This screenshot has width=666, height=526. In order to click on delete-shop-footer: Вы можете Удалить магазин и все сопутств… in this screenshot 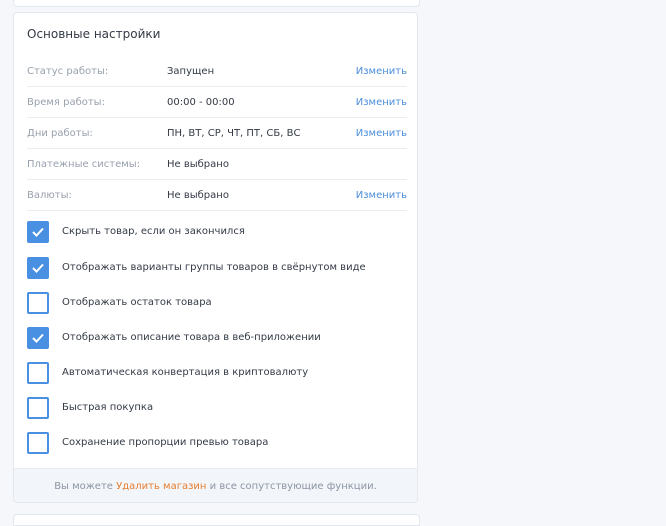, I will do `click(215, 485)`.